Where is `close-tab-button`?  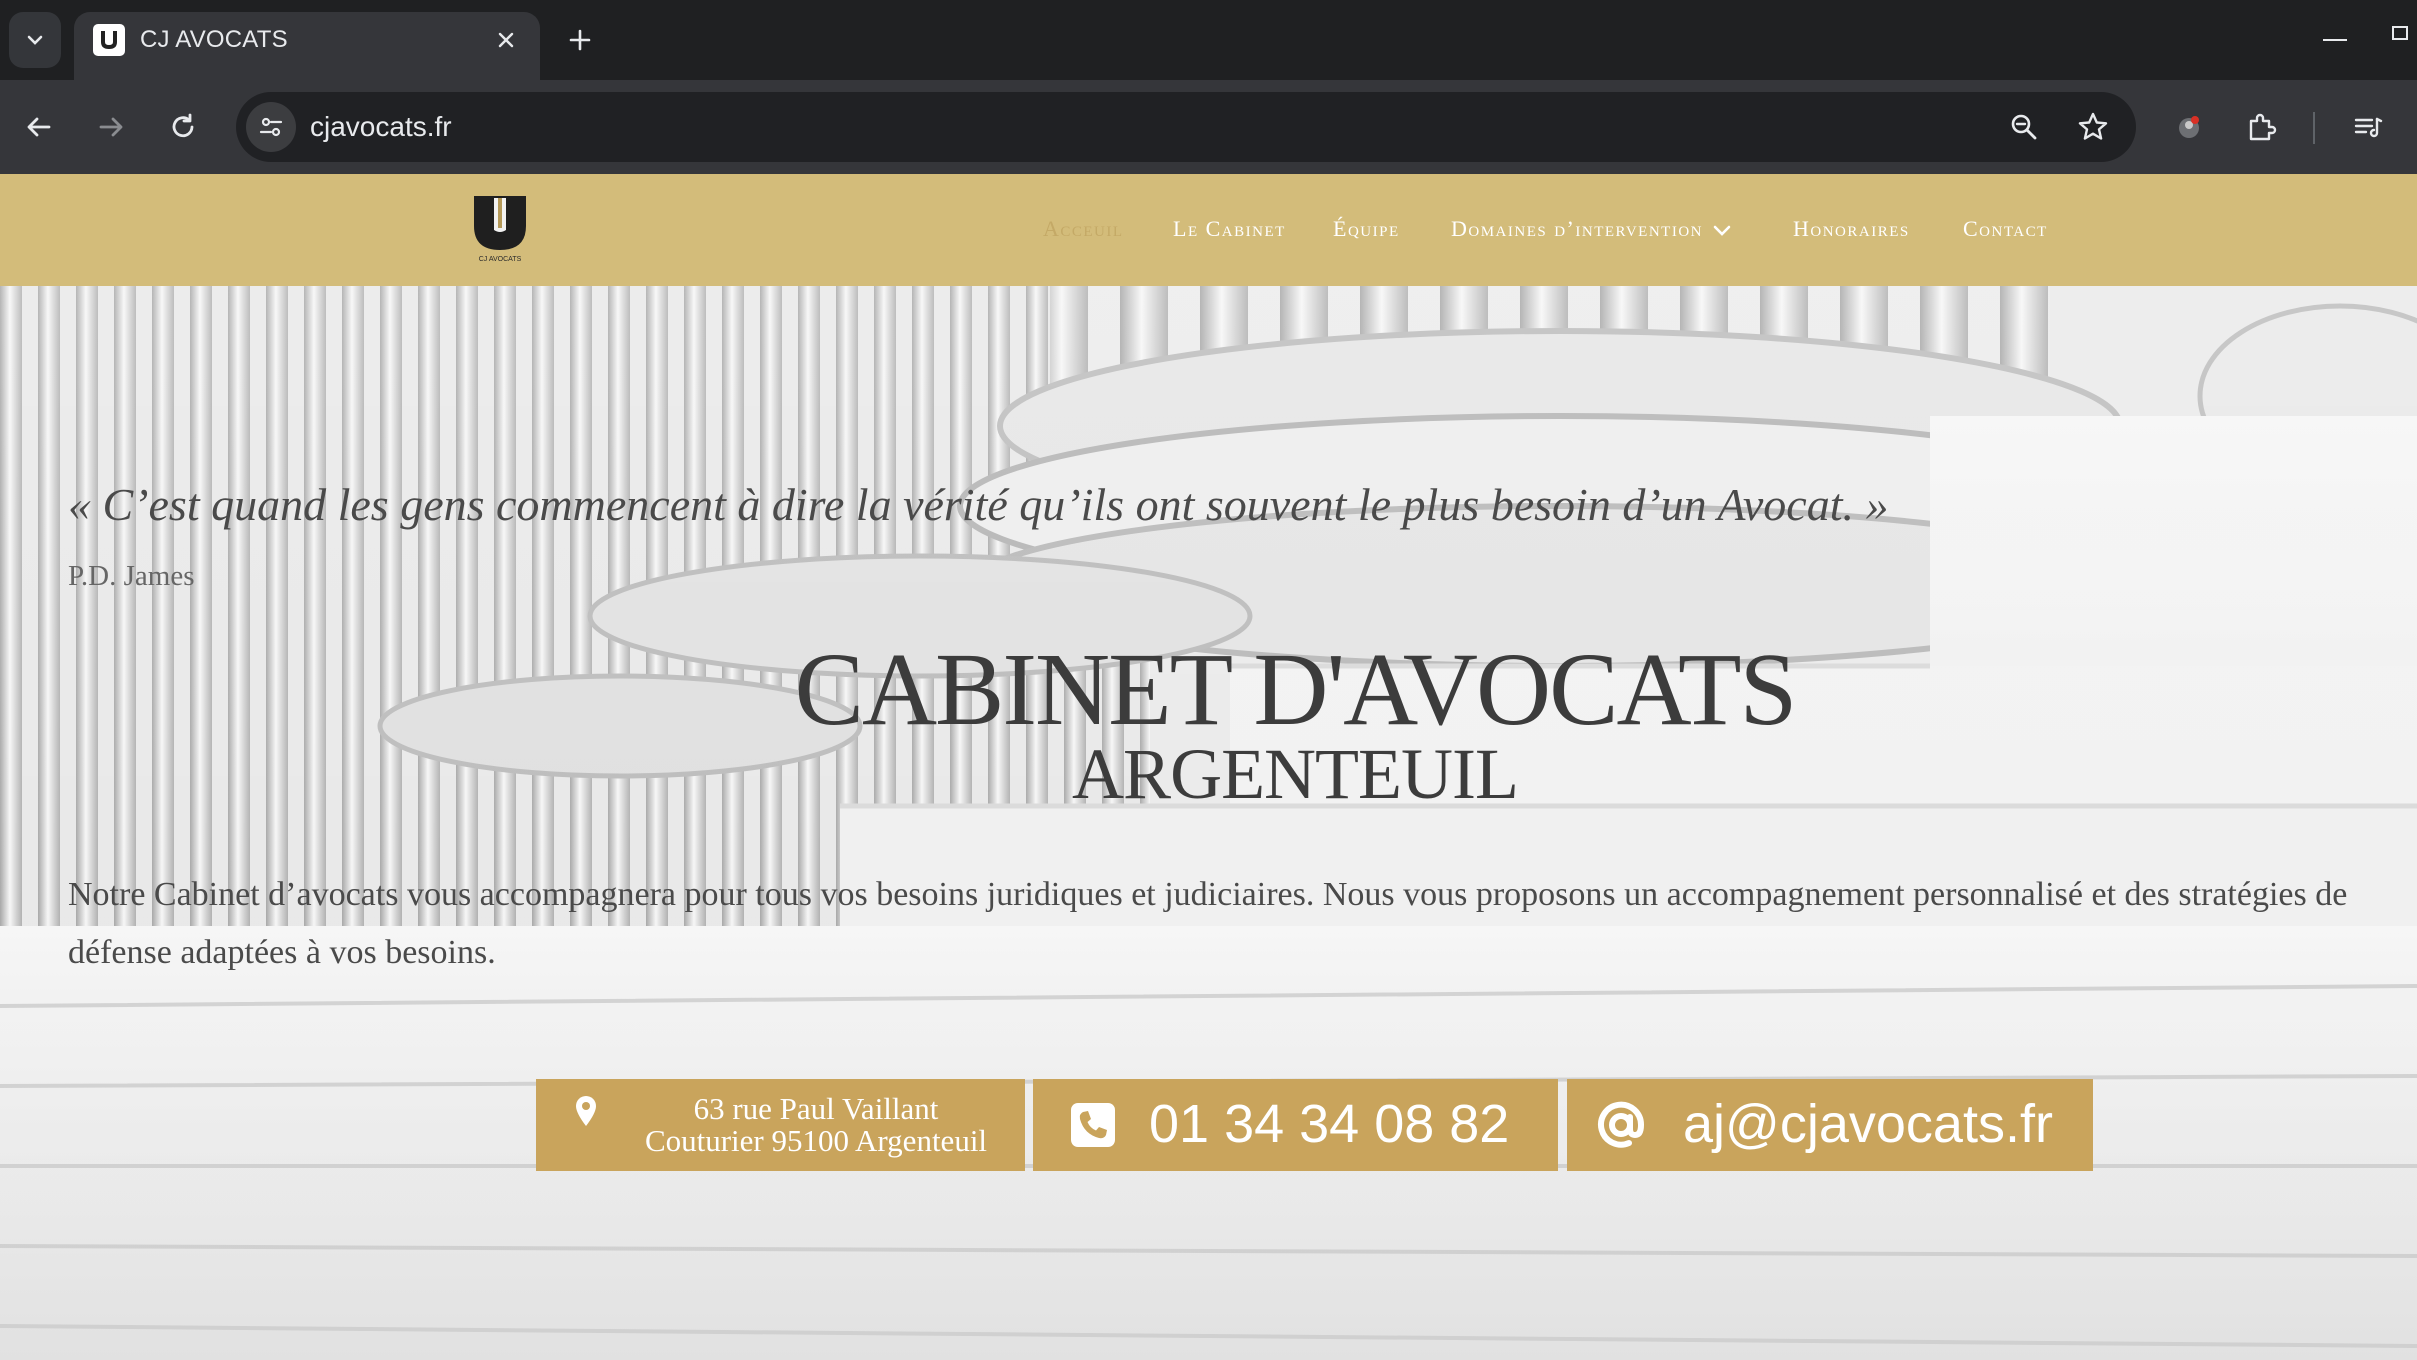 close-tab-button is located at coordinates (506, 40).